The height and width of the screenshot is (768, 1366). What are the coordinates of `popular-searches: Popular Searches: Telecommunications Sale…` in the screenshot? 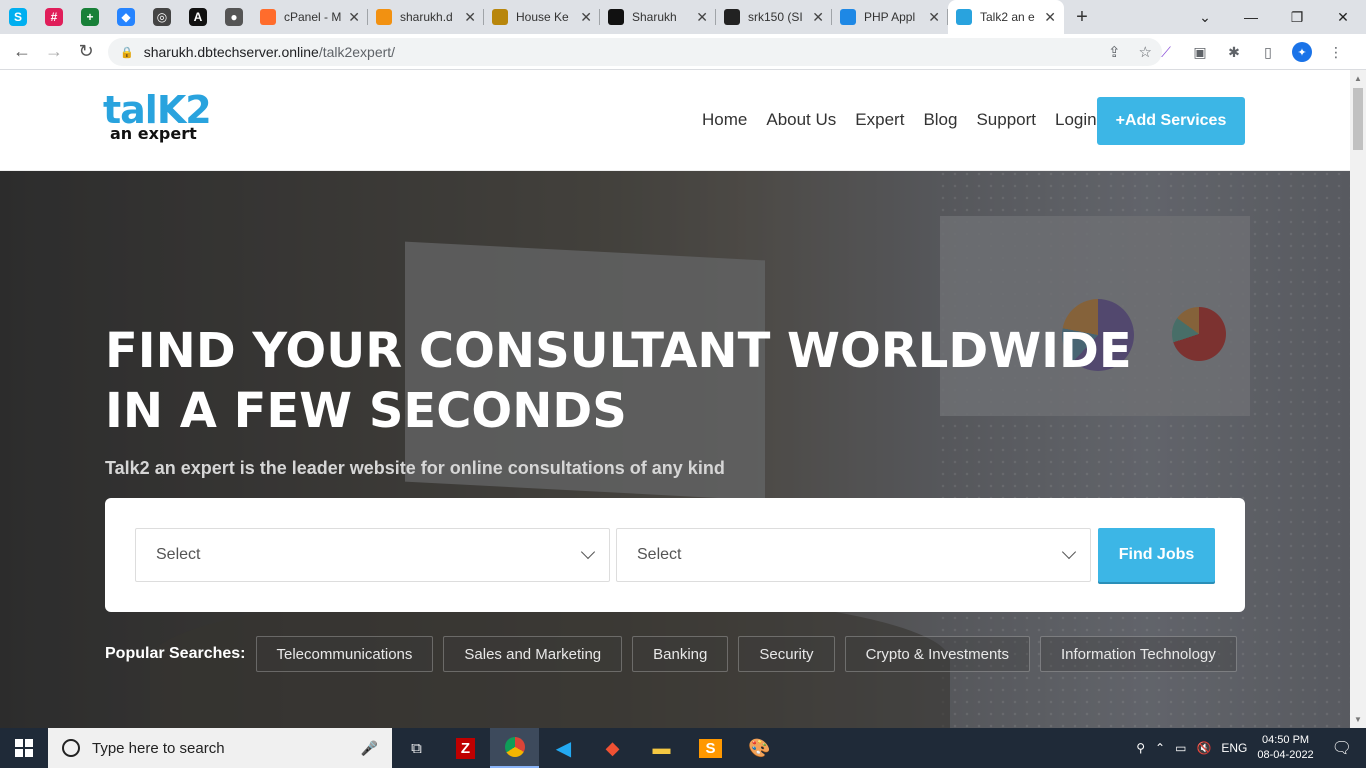 It's located at (671, 654).